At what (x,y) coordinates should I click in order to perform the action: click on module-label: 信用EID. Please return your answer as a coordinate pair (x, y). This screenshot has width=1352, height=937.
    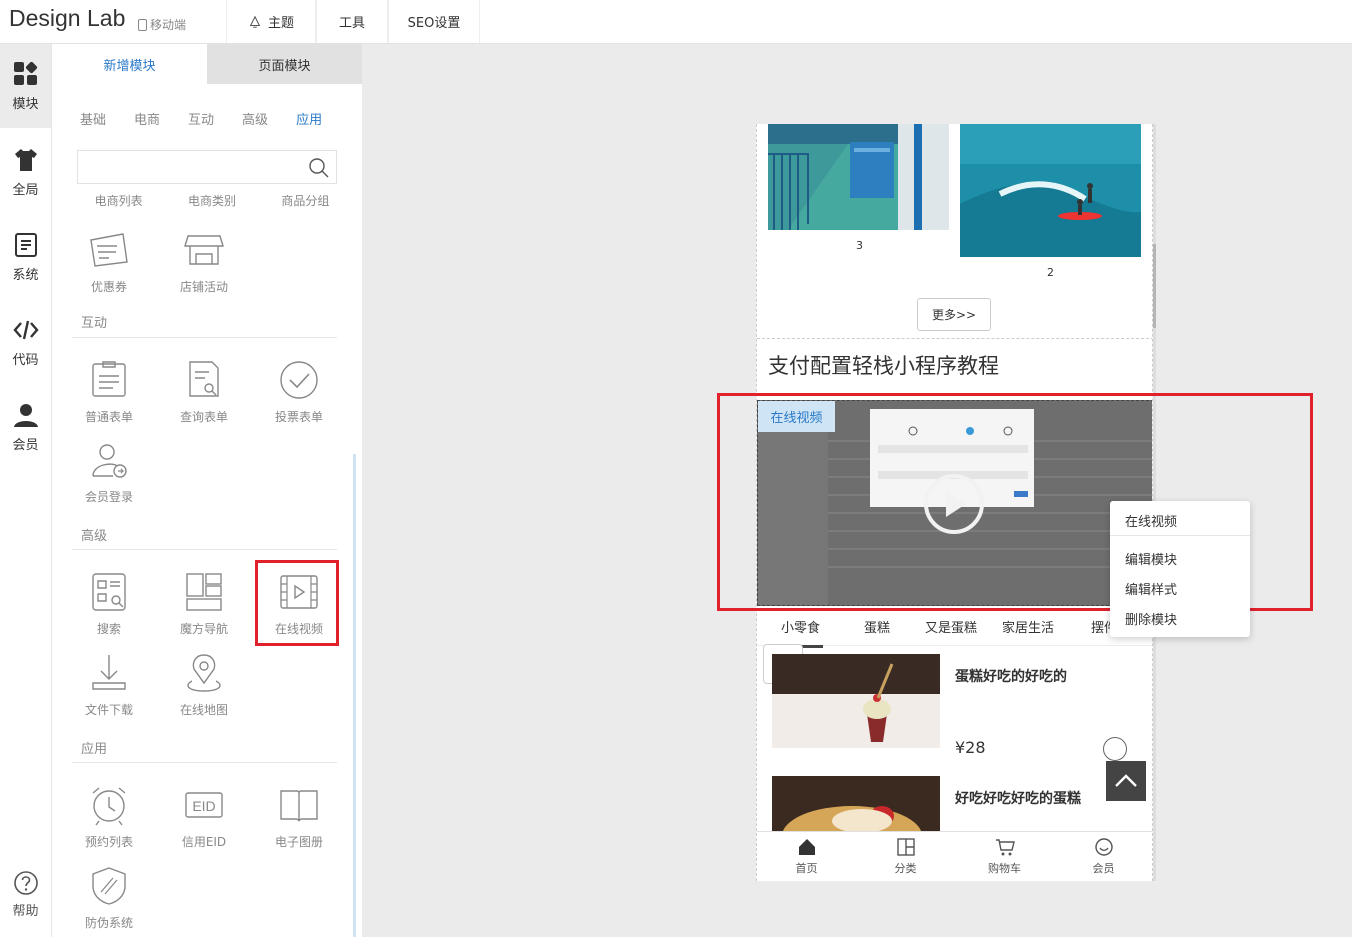
    Looking at the image, I should click on (204, 842).